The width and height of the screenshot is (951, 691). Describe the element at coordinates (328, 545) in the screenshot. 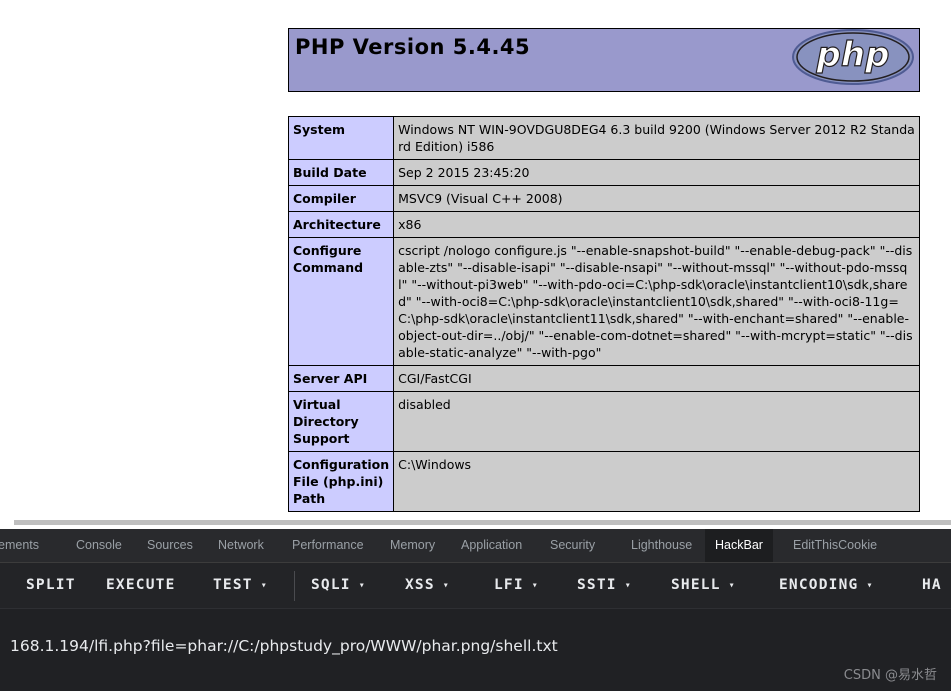

I see `devtools-tab-performance: Performance` at that location.